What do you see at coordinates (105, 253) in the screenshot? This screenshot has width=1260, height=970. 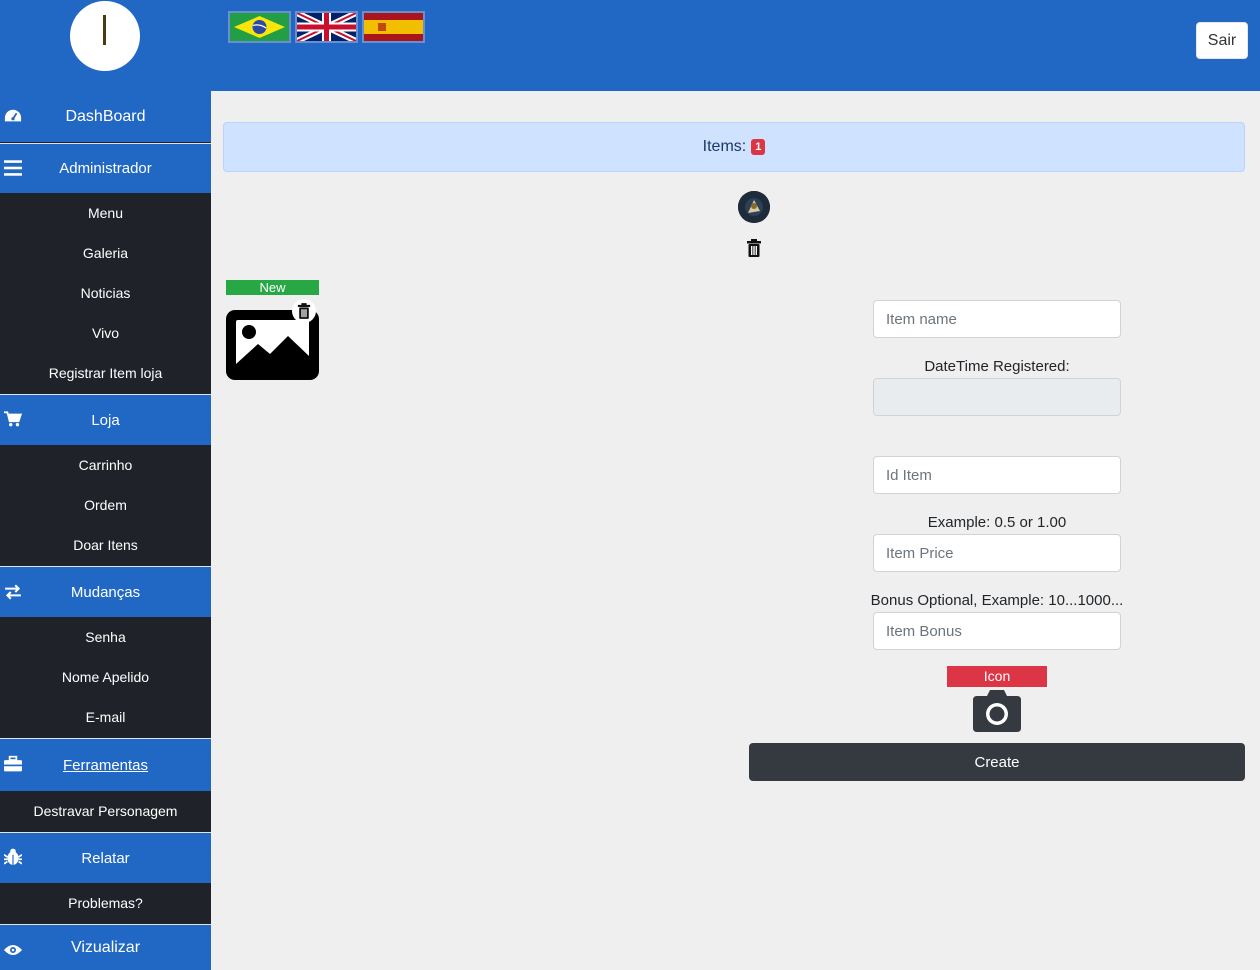 I see `sidebar-subitem-galeria: Galeria` at bounding box center [105, 253].